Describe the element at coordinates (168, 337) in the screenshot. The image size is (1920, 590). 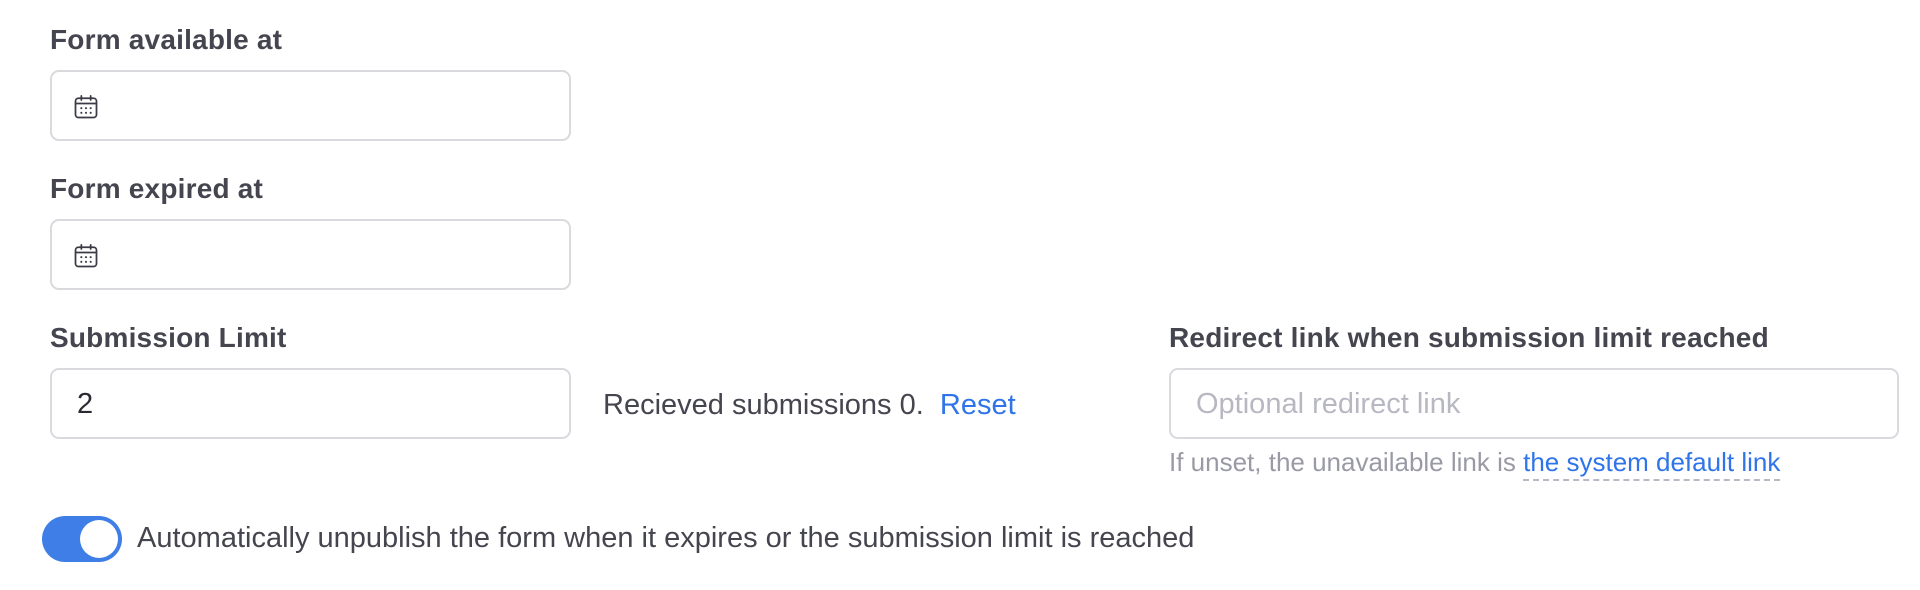
I see `submission-limit-label: Submission Limit` at that location.